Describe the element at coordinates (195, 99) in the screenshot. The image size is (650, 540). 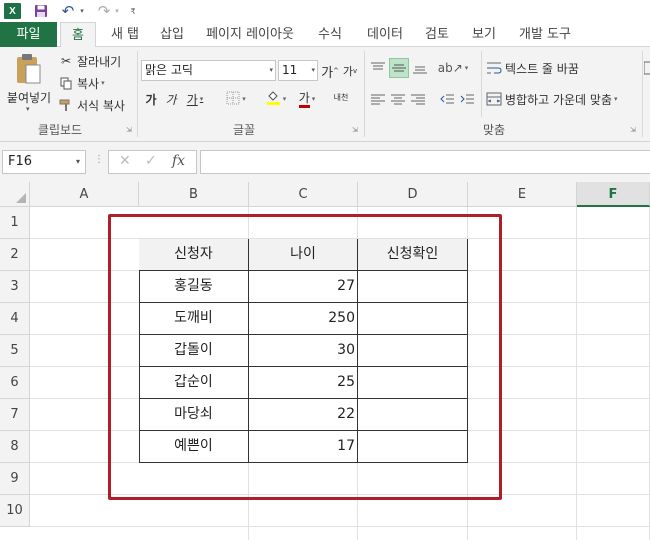
I see `underline-button: 가 ▾` at that location.